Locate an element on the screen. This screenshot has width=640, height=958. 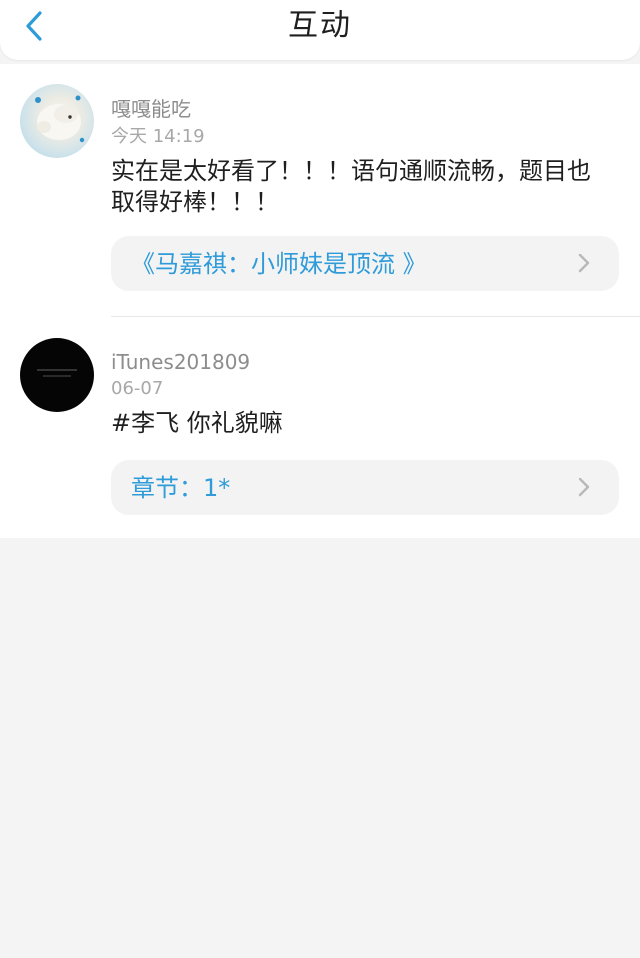
comment-date: 今天 14:19 is located at coordinates (158, 136).